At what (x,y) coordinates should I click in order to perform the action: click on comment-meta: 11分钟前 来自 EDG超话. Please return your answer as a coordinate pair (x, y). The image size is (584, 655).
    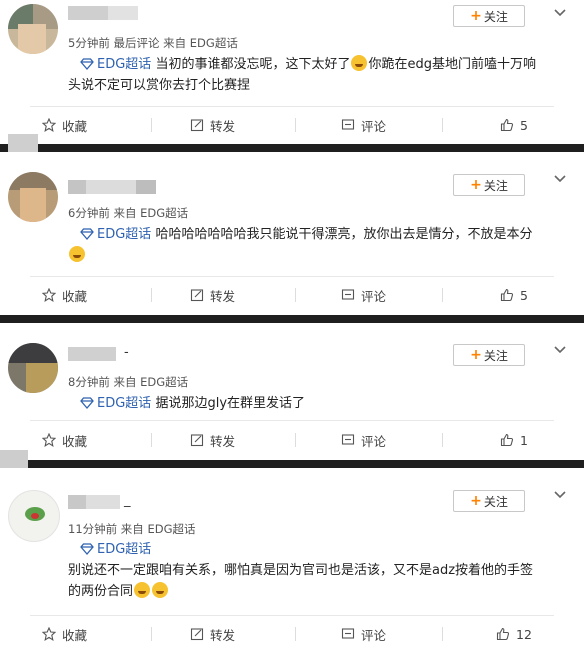
    Looking at the image, I should click on (132, 529).